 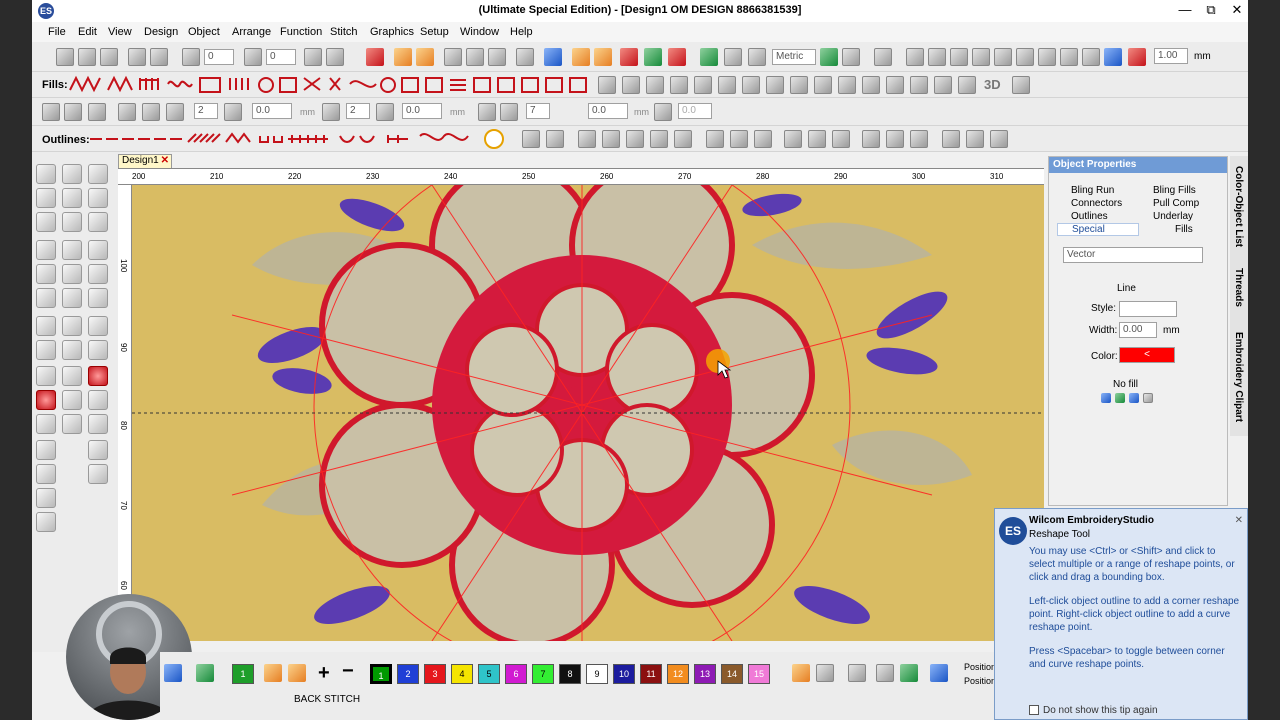 What do you see at coordinates (72, 424) in the screenshot?
I see `letter-c-icon` at bounding box center [72, 424].